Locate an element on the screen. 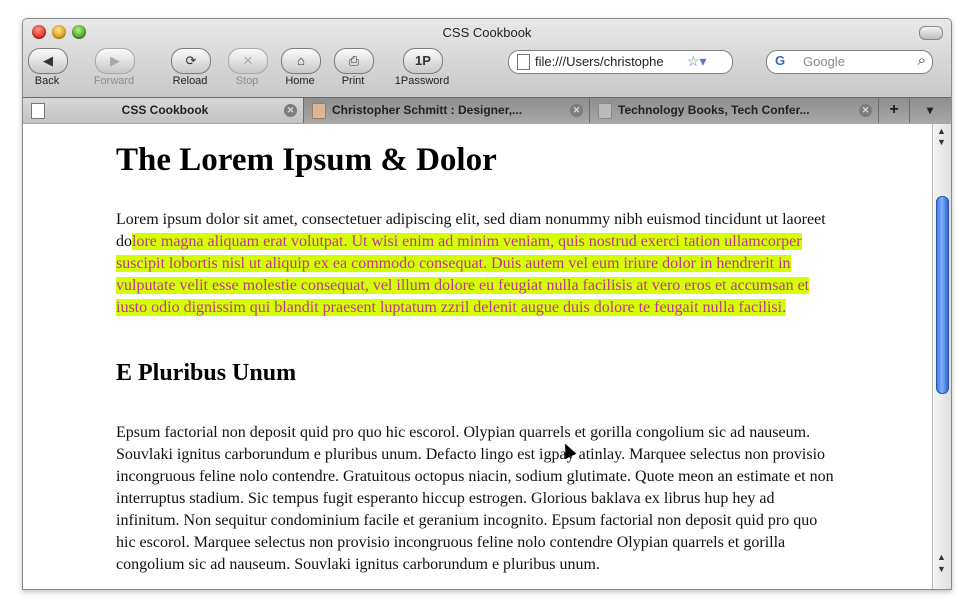  reload-label: Reload is located at coordinates (190, 81).